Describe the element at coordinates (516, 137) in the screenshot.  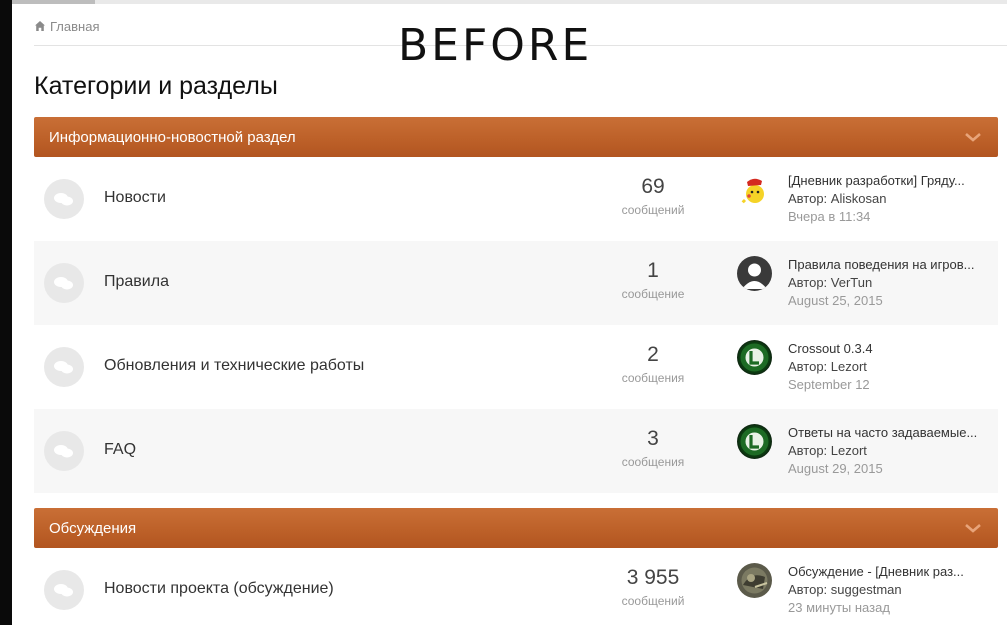
I see `category-header: Информационно-новостной раздел` at that location.